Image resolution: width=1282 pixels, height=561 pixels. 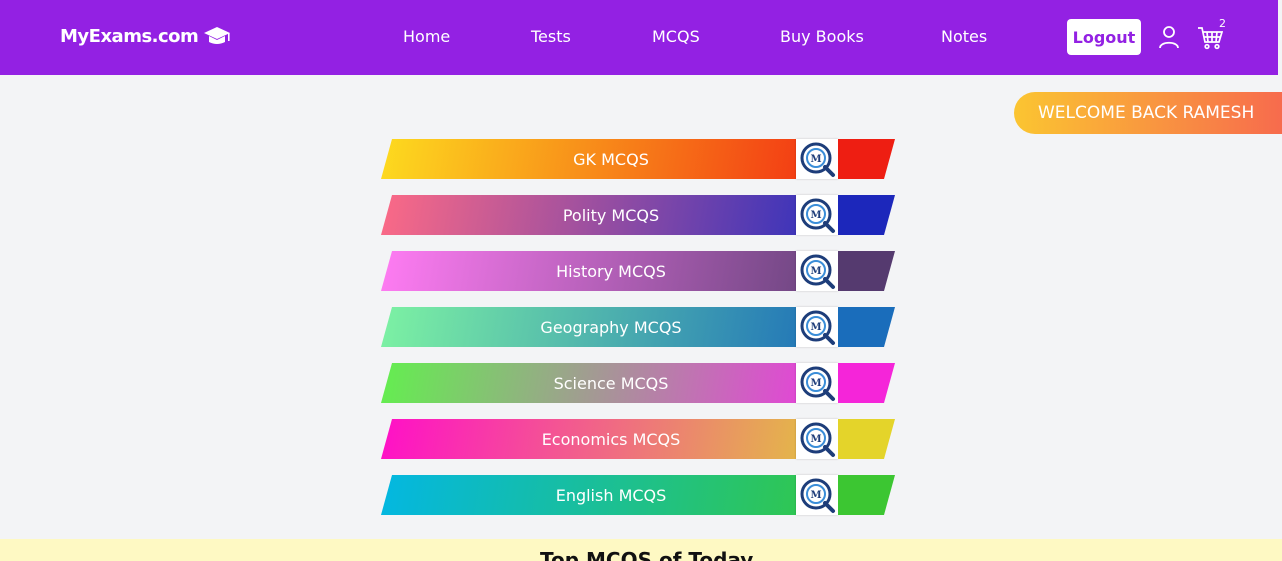 I want to click on nav-buy-books: Buy Books, so click(x=822, y=36).